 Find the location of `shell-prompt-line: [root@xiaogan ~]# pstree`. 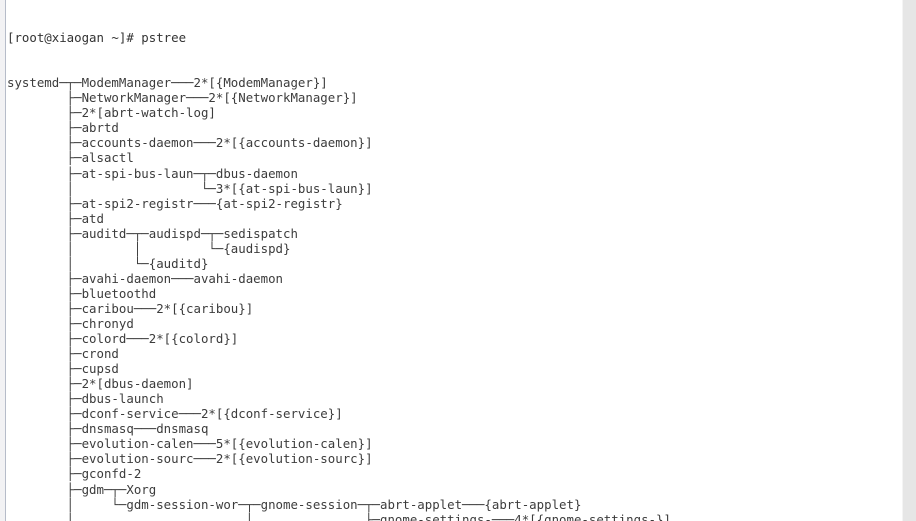

shell-prompt-line: [root@xiaogan ~]# pstree is located at coordinates (97, 38).